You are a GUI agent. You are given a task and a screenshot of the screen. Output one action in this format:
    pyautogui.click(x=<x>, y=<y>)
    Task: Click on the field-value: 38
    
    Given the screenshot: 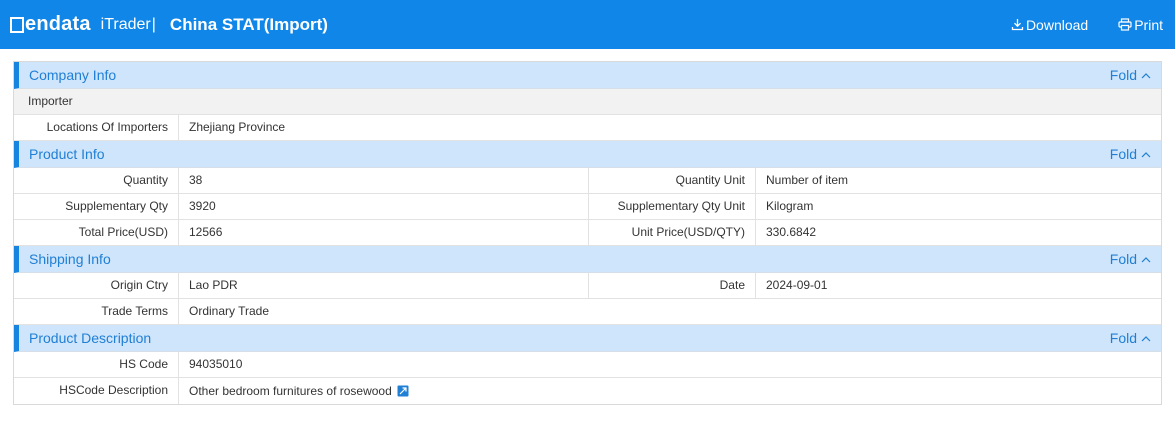 What is the action you would take?
    pyautogui.click(x=196, y=180)
    